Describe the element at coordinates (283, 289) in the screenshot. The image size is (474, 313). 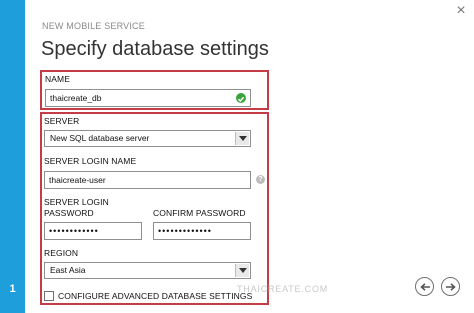
I see `watermark-text: THAICREATE.COM` at that location.